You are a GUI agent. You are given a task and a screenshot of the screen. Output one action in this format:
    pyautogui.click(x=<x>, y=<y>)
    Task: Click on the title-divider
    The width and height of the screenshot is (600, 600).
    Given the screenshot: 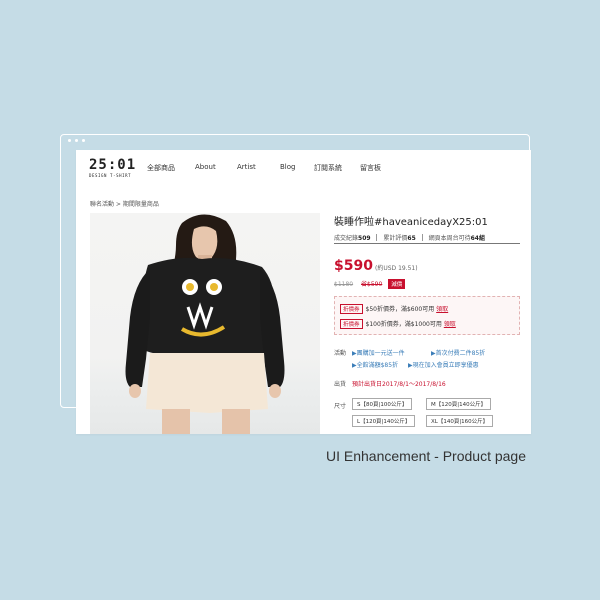 What is the action you would take?
    pyautogui.click(x=427, y=243)
    